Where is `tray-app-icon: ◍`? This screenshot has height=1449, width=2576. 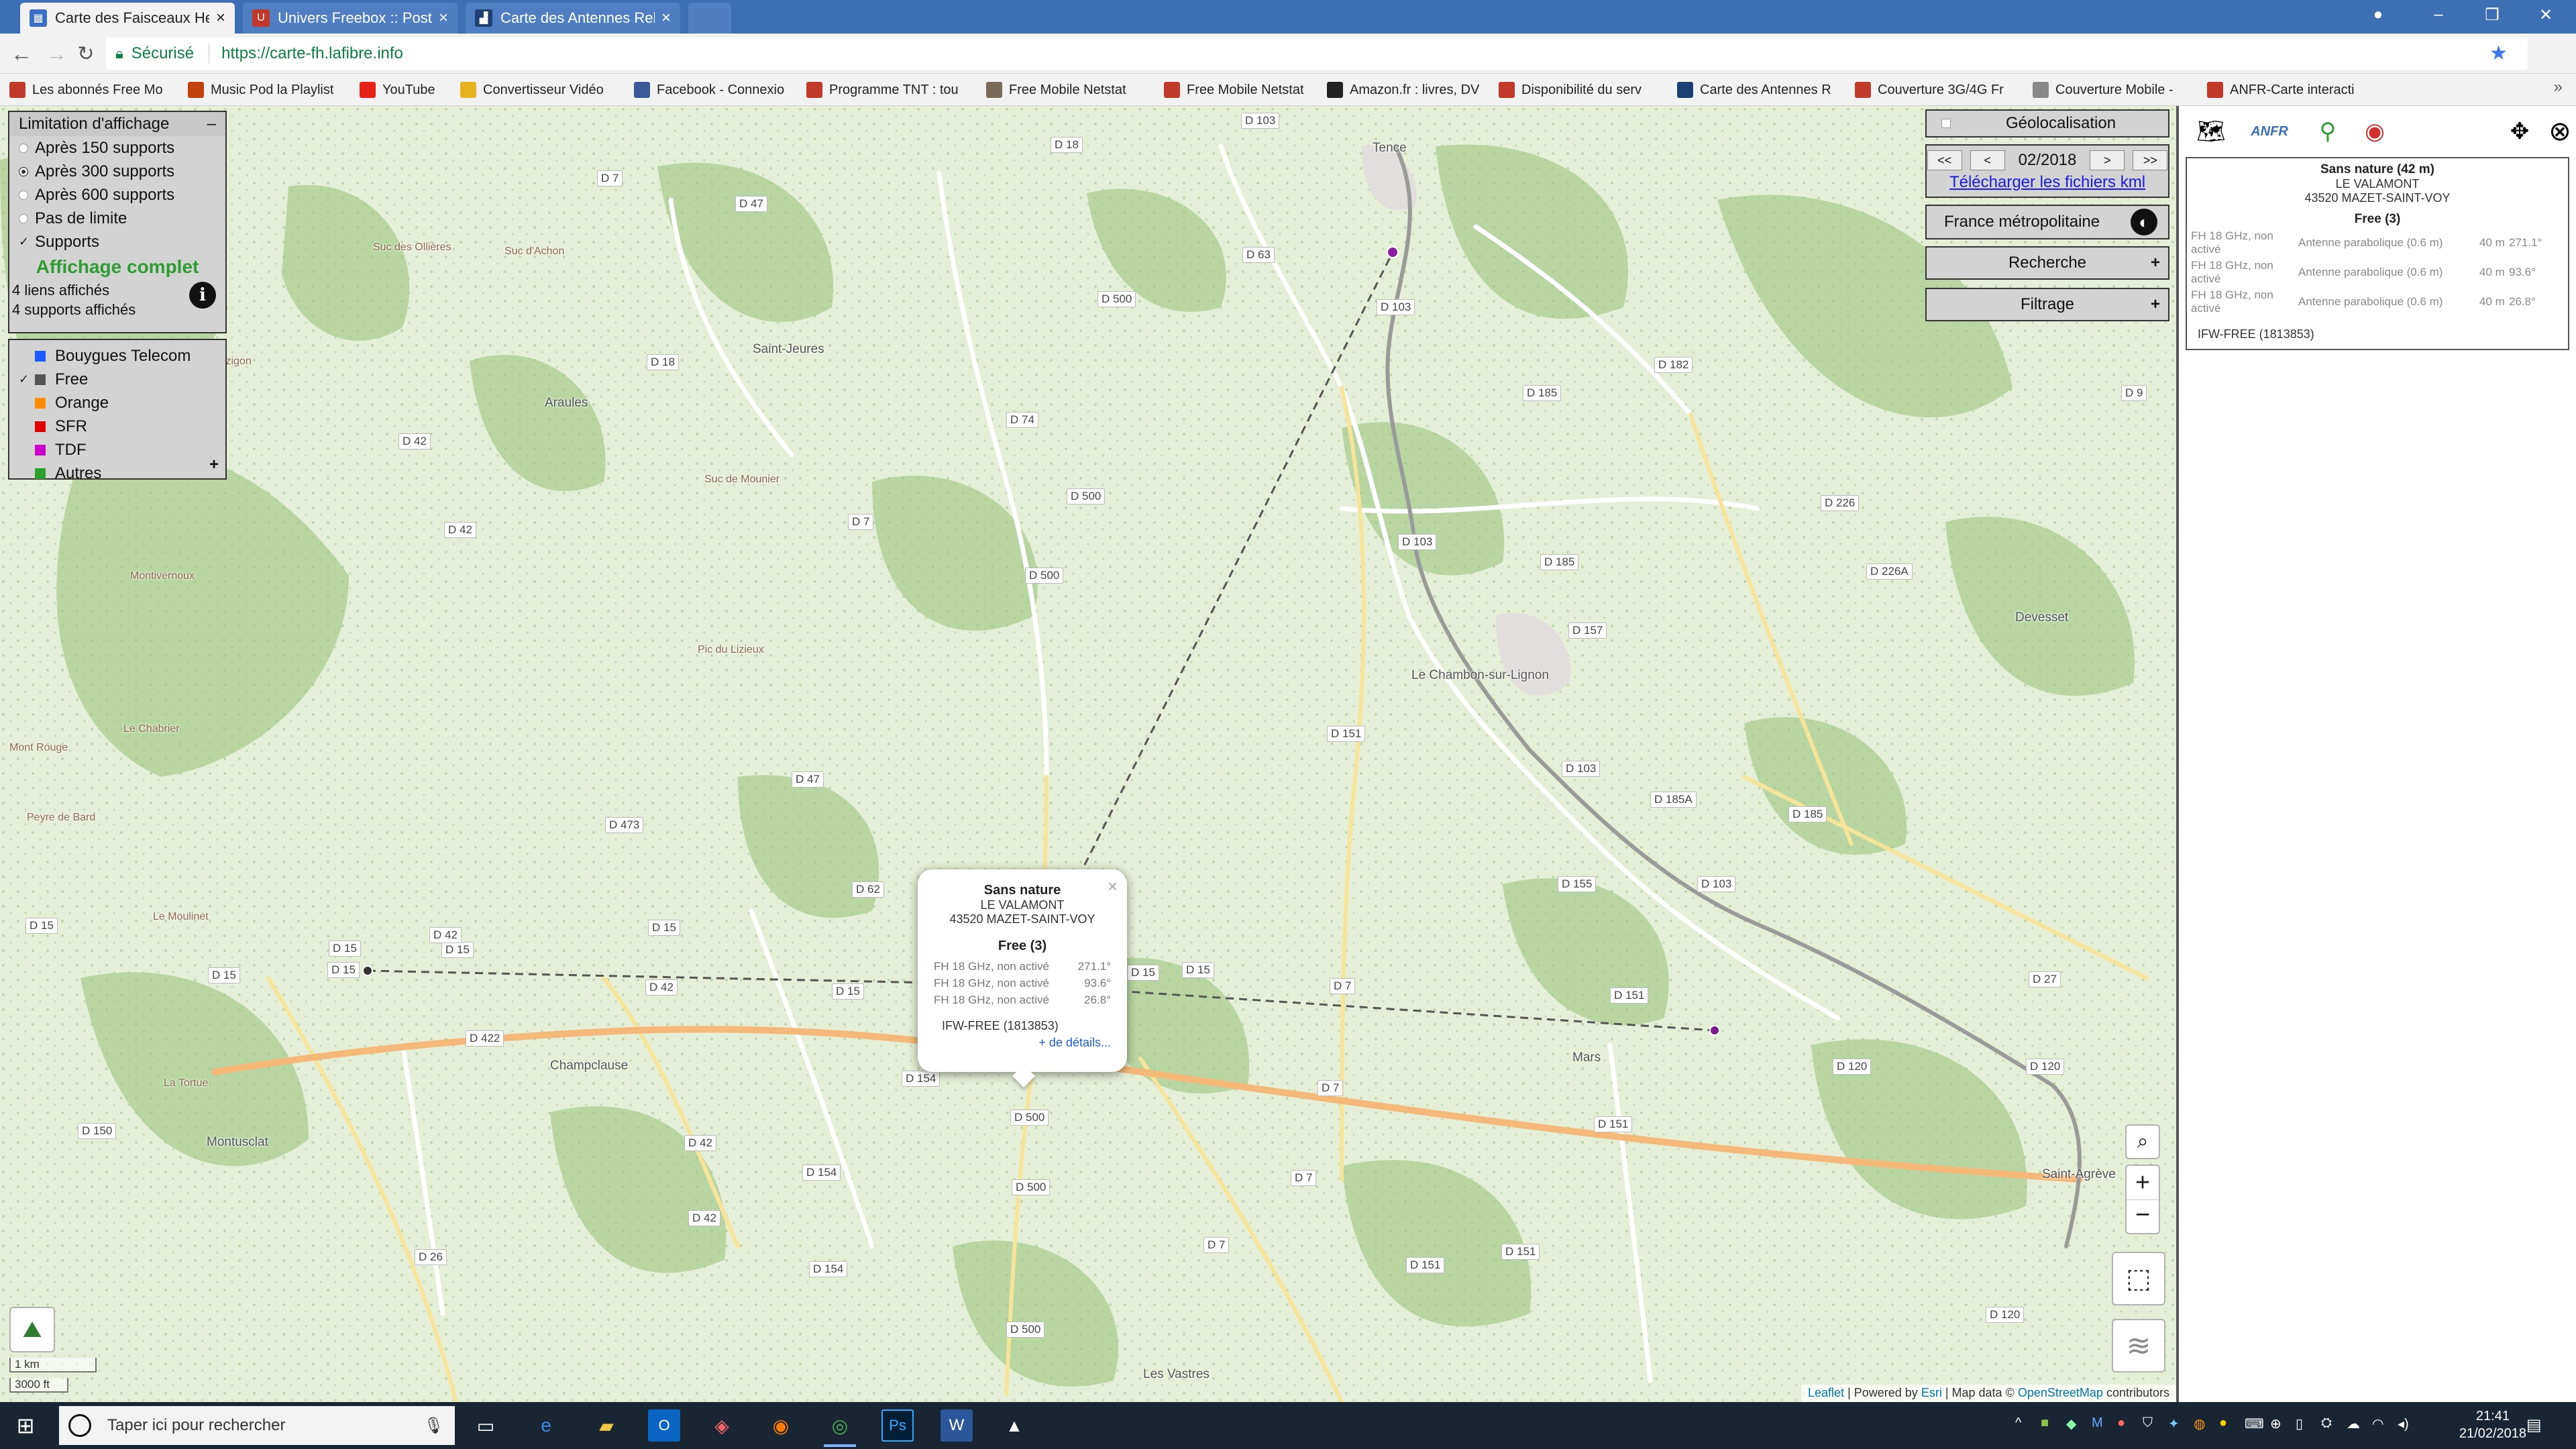 tray-app-icon: ◍ is located at coordinates (2203, 1424).